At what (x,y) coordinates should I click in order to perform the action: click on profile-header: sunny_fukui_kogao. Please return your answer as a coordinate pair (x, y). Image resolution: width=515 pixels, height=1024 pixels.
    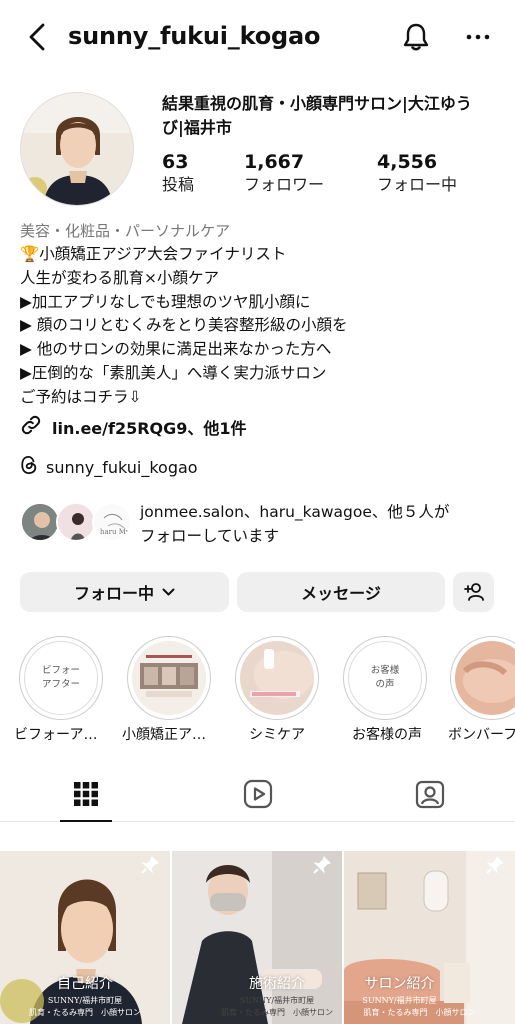
    Looking at the image, I should click on (257, 38).